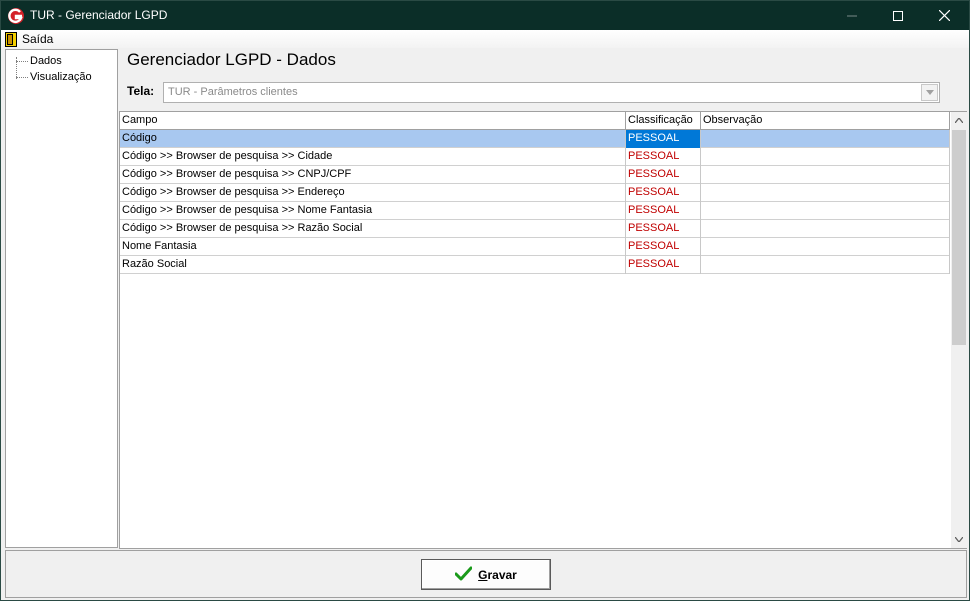 This screenshot has width=970, height=601. What do you see at coordinates (46, 61) in the screenshot?
I see `tree-item-label: Dados` at bounding box center [46, 61].